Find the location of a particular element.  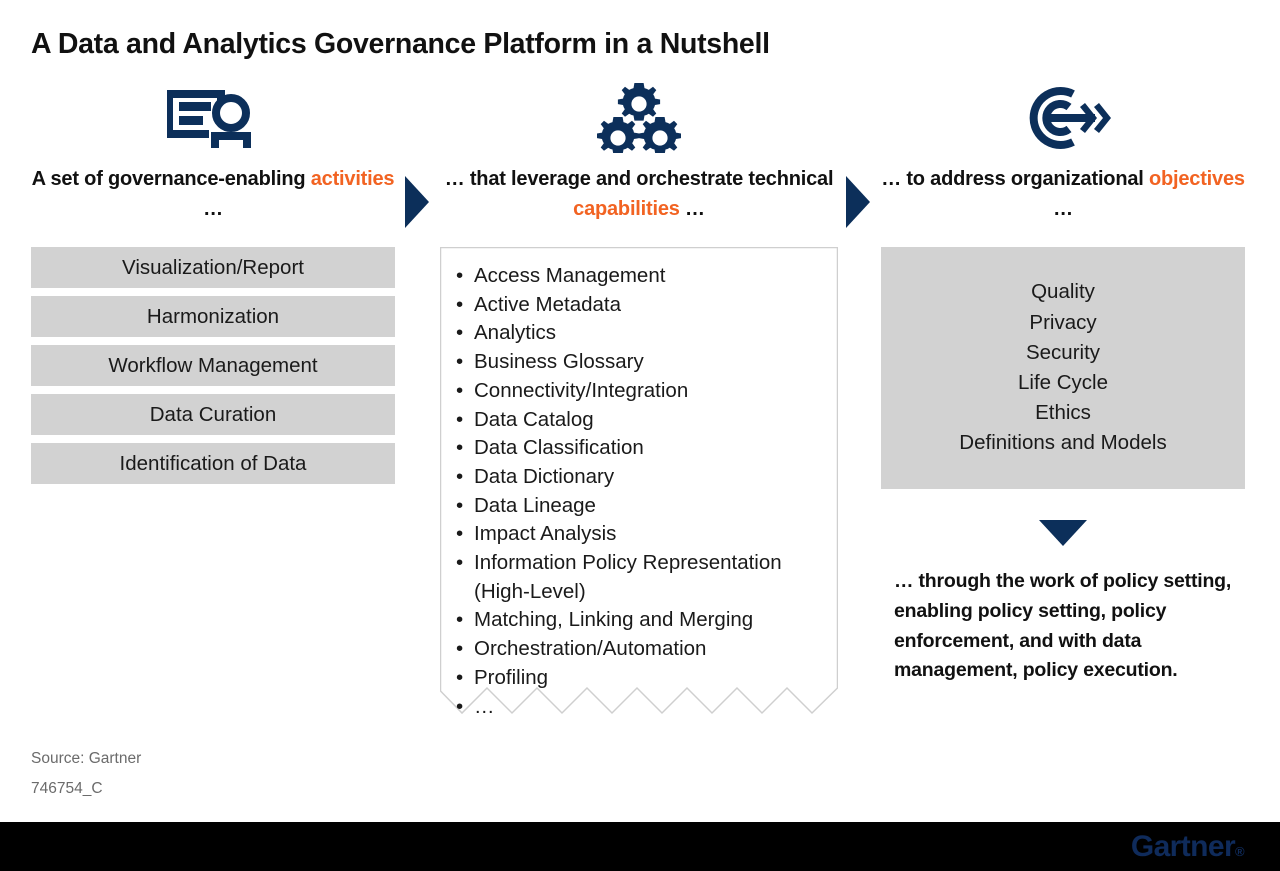

capability-item: Business Glossary is located at coordinates (639, 362).